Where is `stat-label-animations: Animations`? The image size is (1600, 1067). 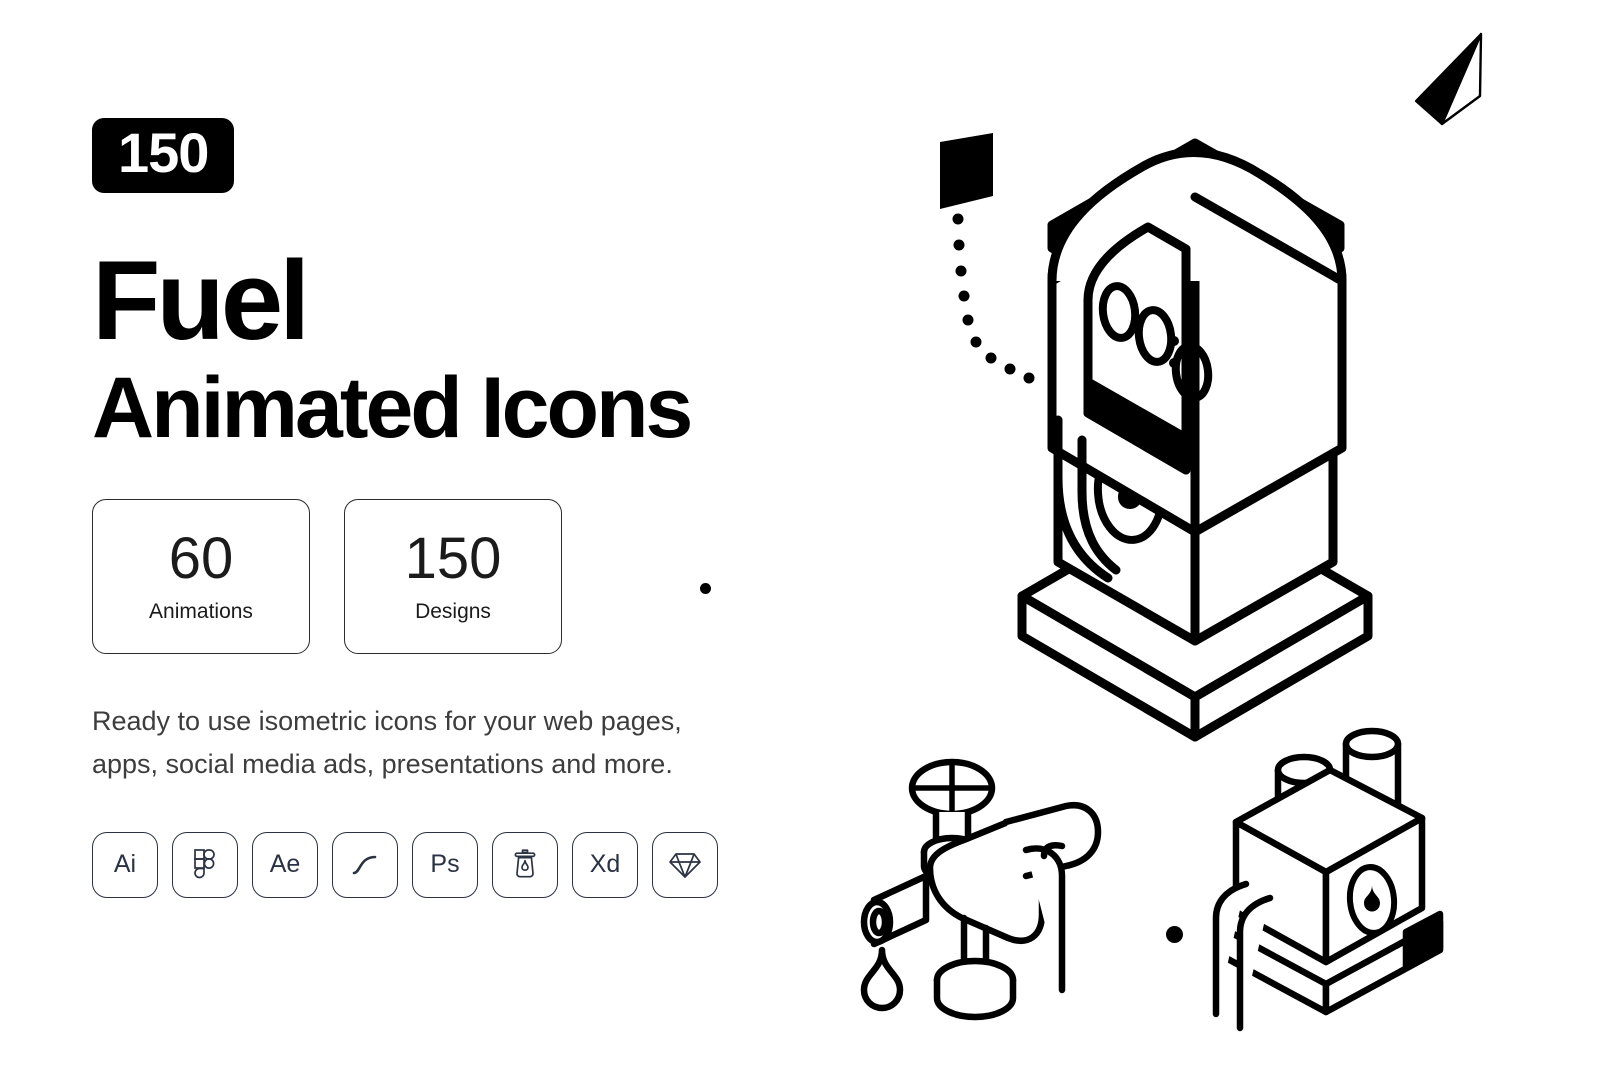 stat-label-animations: Animations is located at coordinates (201, 611).